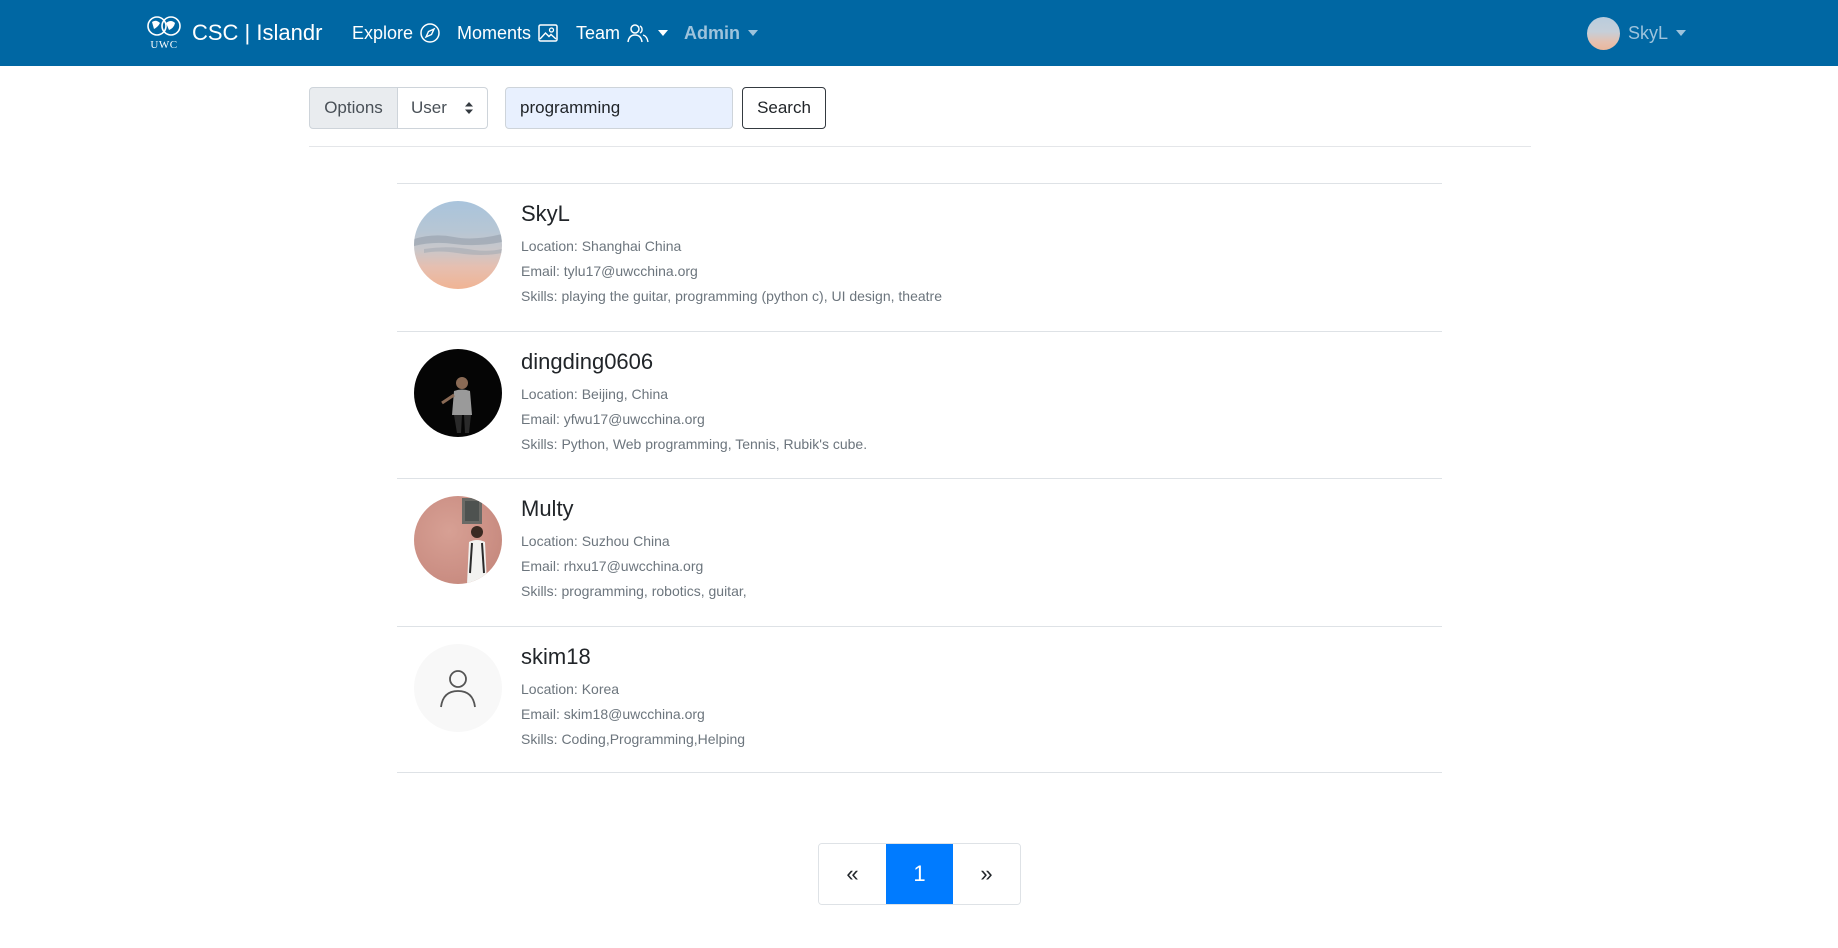  What do you see at coordinates (556, 657) in the screenshot?
I see `user-name: skim18` at bounding box center [556, 657].